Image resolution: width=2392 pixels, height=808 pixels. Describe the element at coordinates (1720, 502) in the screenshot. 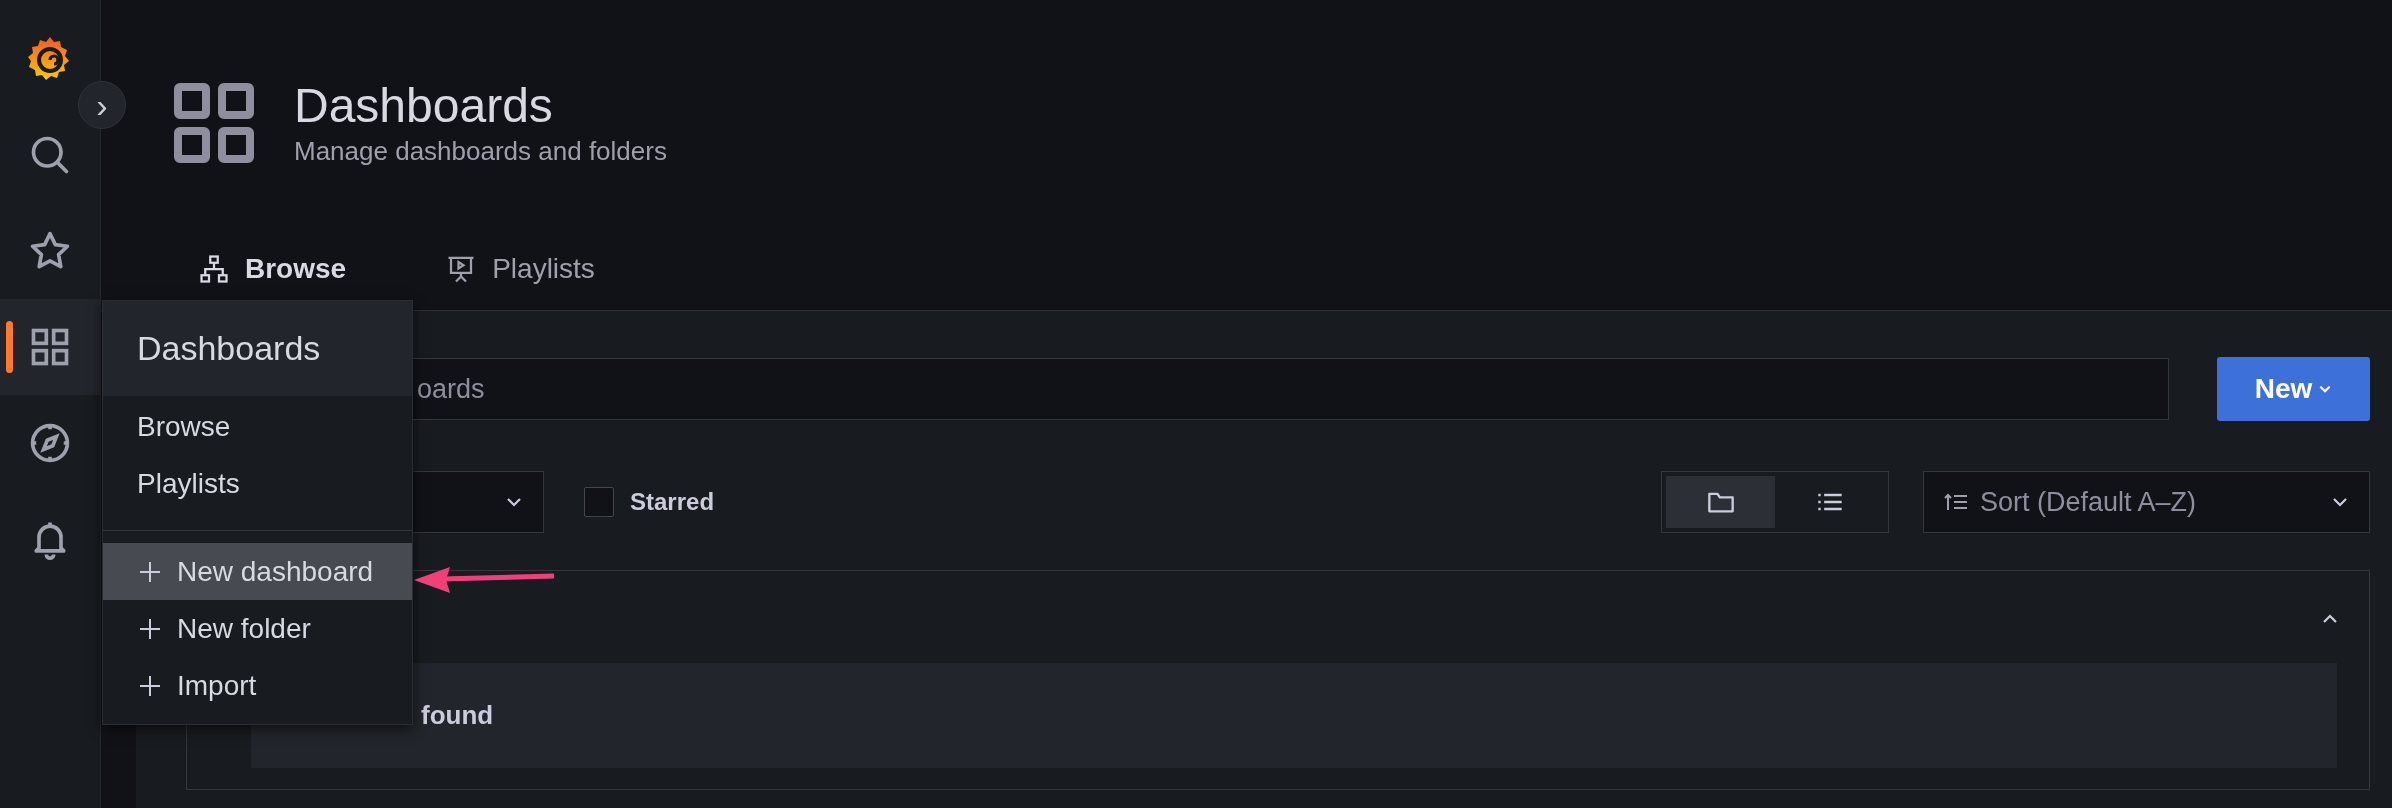

I see `view-toggle-button` at that location.